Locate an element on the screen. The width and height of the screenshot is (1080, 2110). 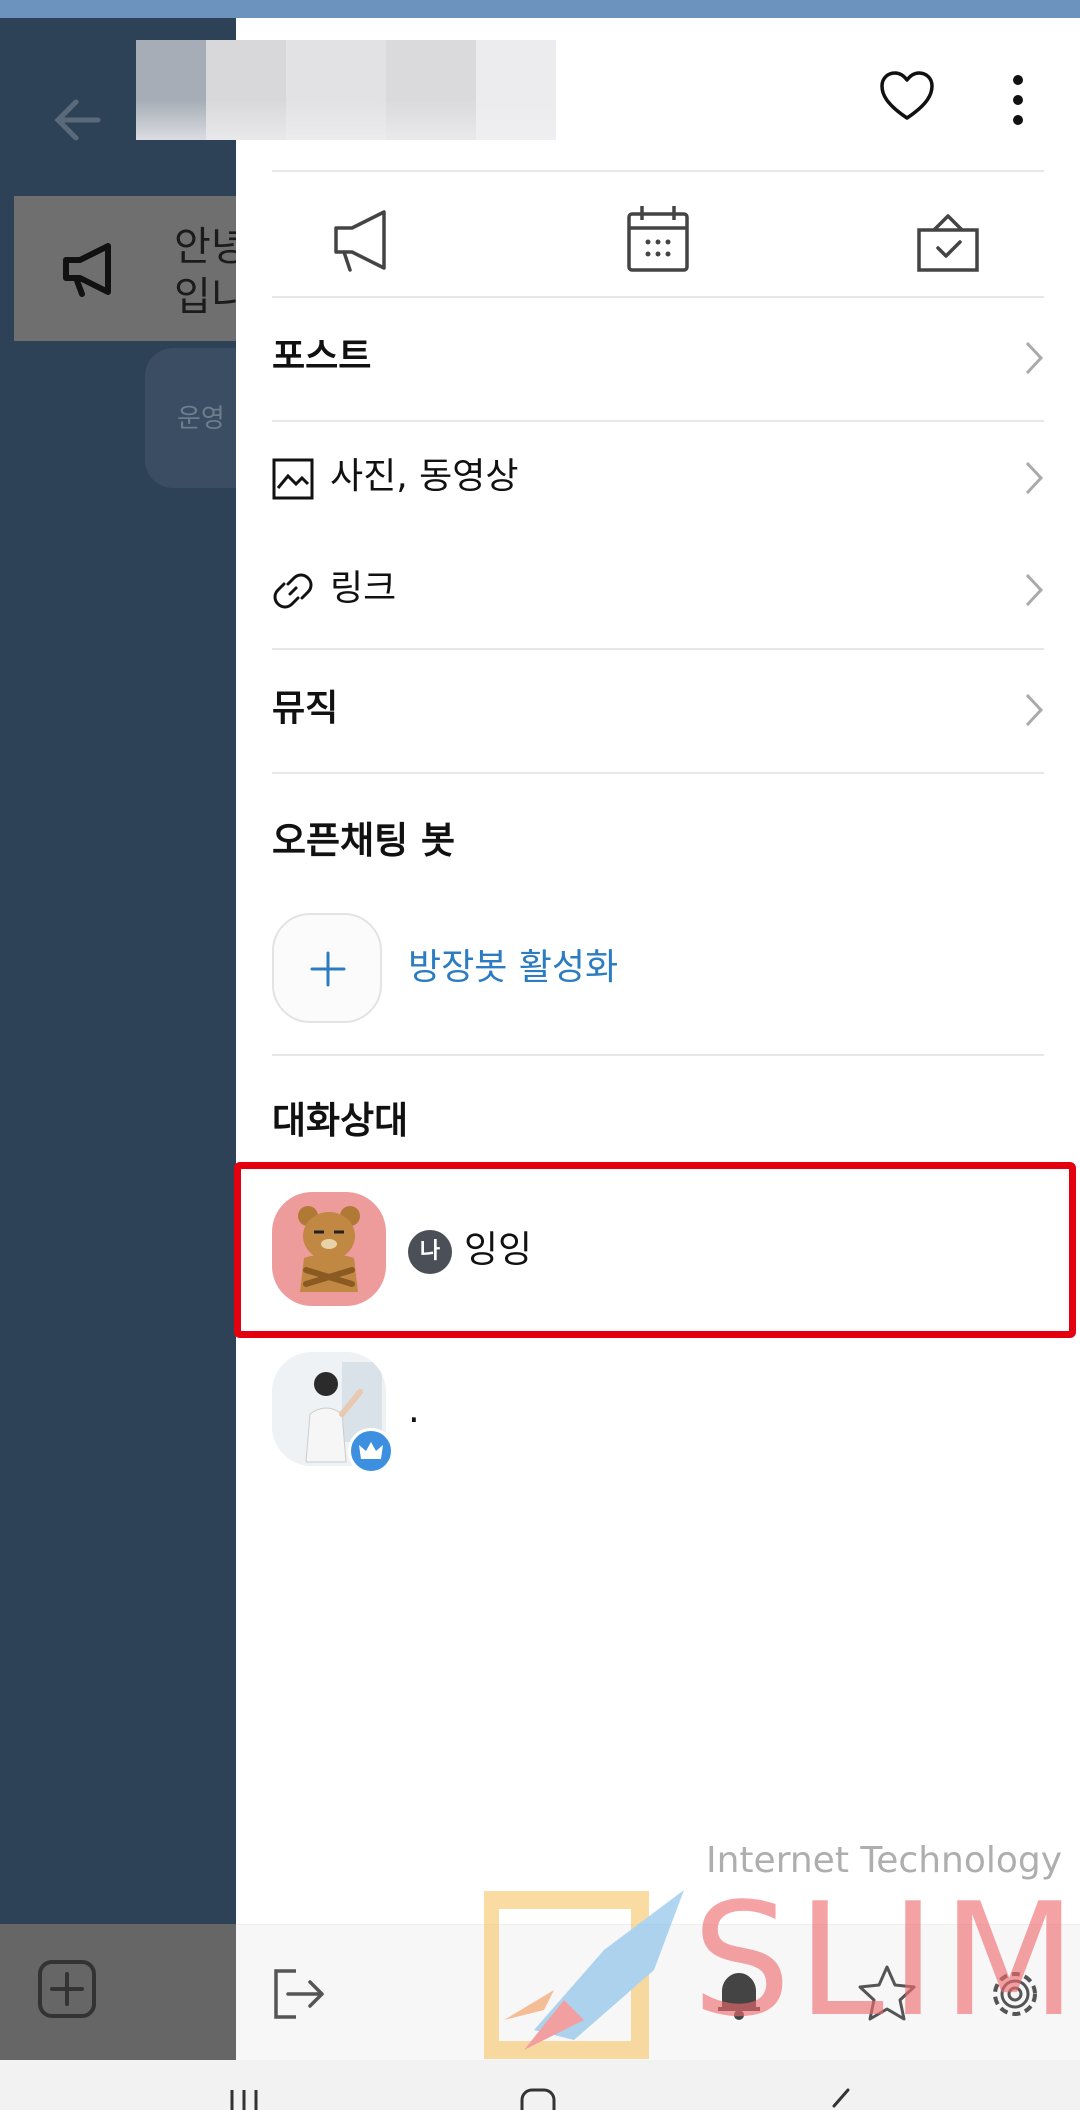
link-icon is located at coordinates (293, 591).